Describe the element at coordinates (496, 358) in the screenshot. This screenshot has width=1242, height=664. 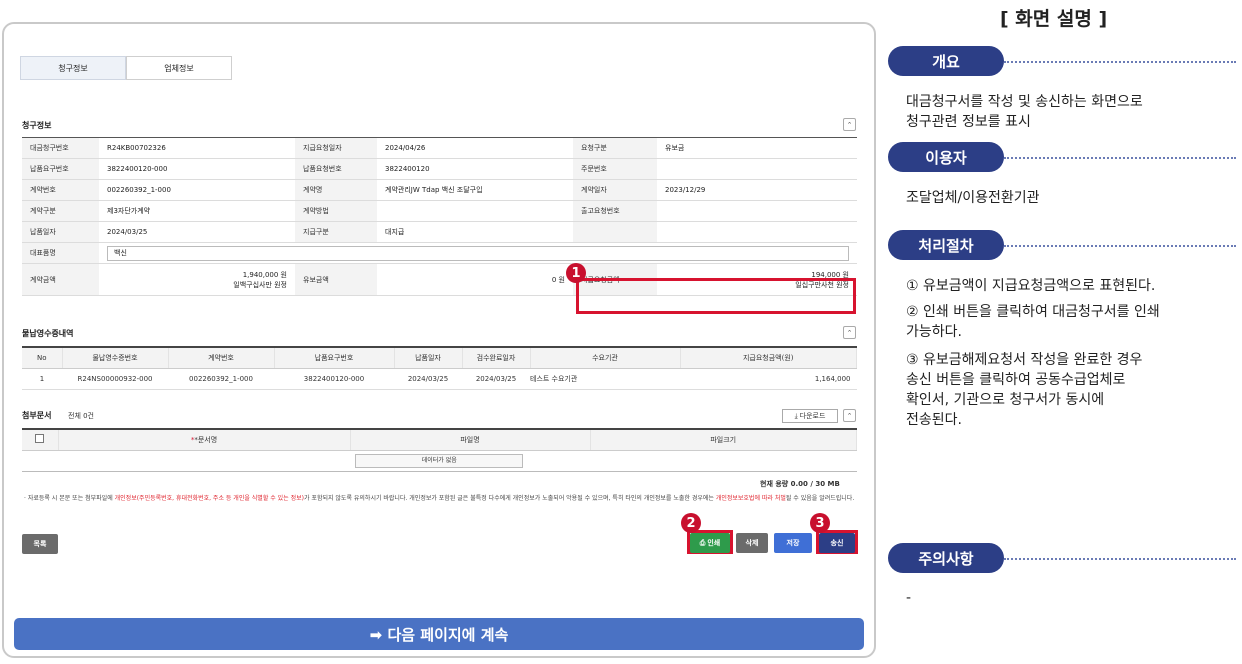
I see `receipt-col-header: 검수완료일자` at that location.